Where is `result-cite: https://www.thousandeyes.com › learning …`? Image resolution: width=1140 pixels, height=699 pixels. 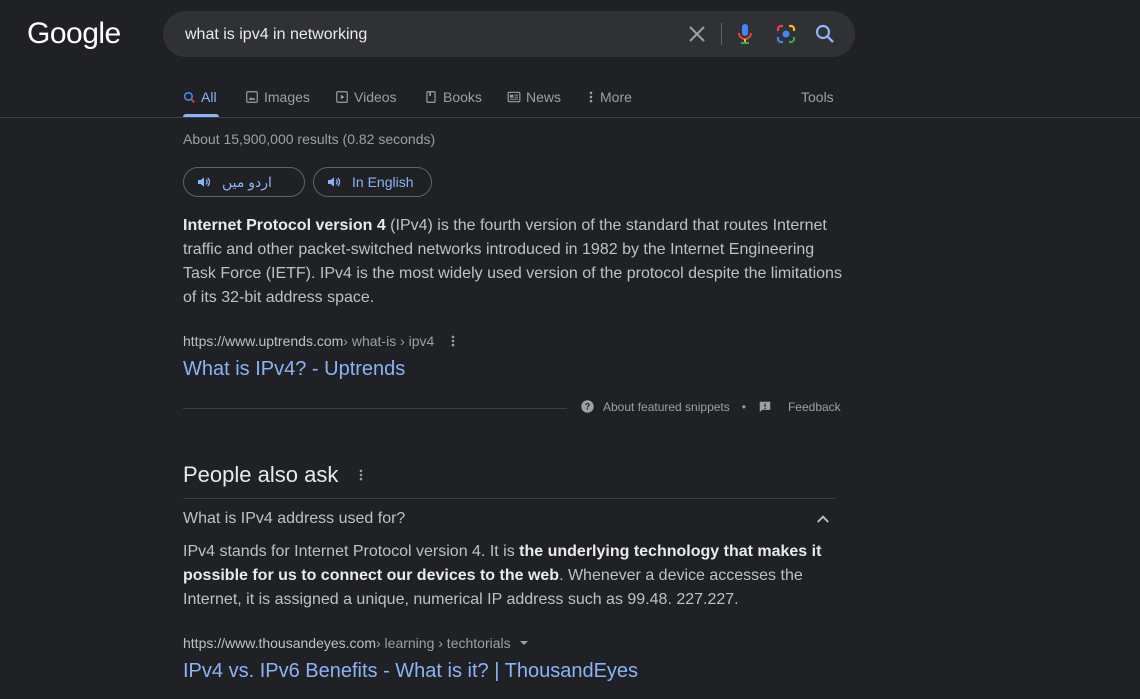 result-cite: https://www.thousandeyes.com › learning … is located at coordinates (356, 643).